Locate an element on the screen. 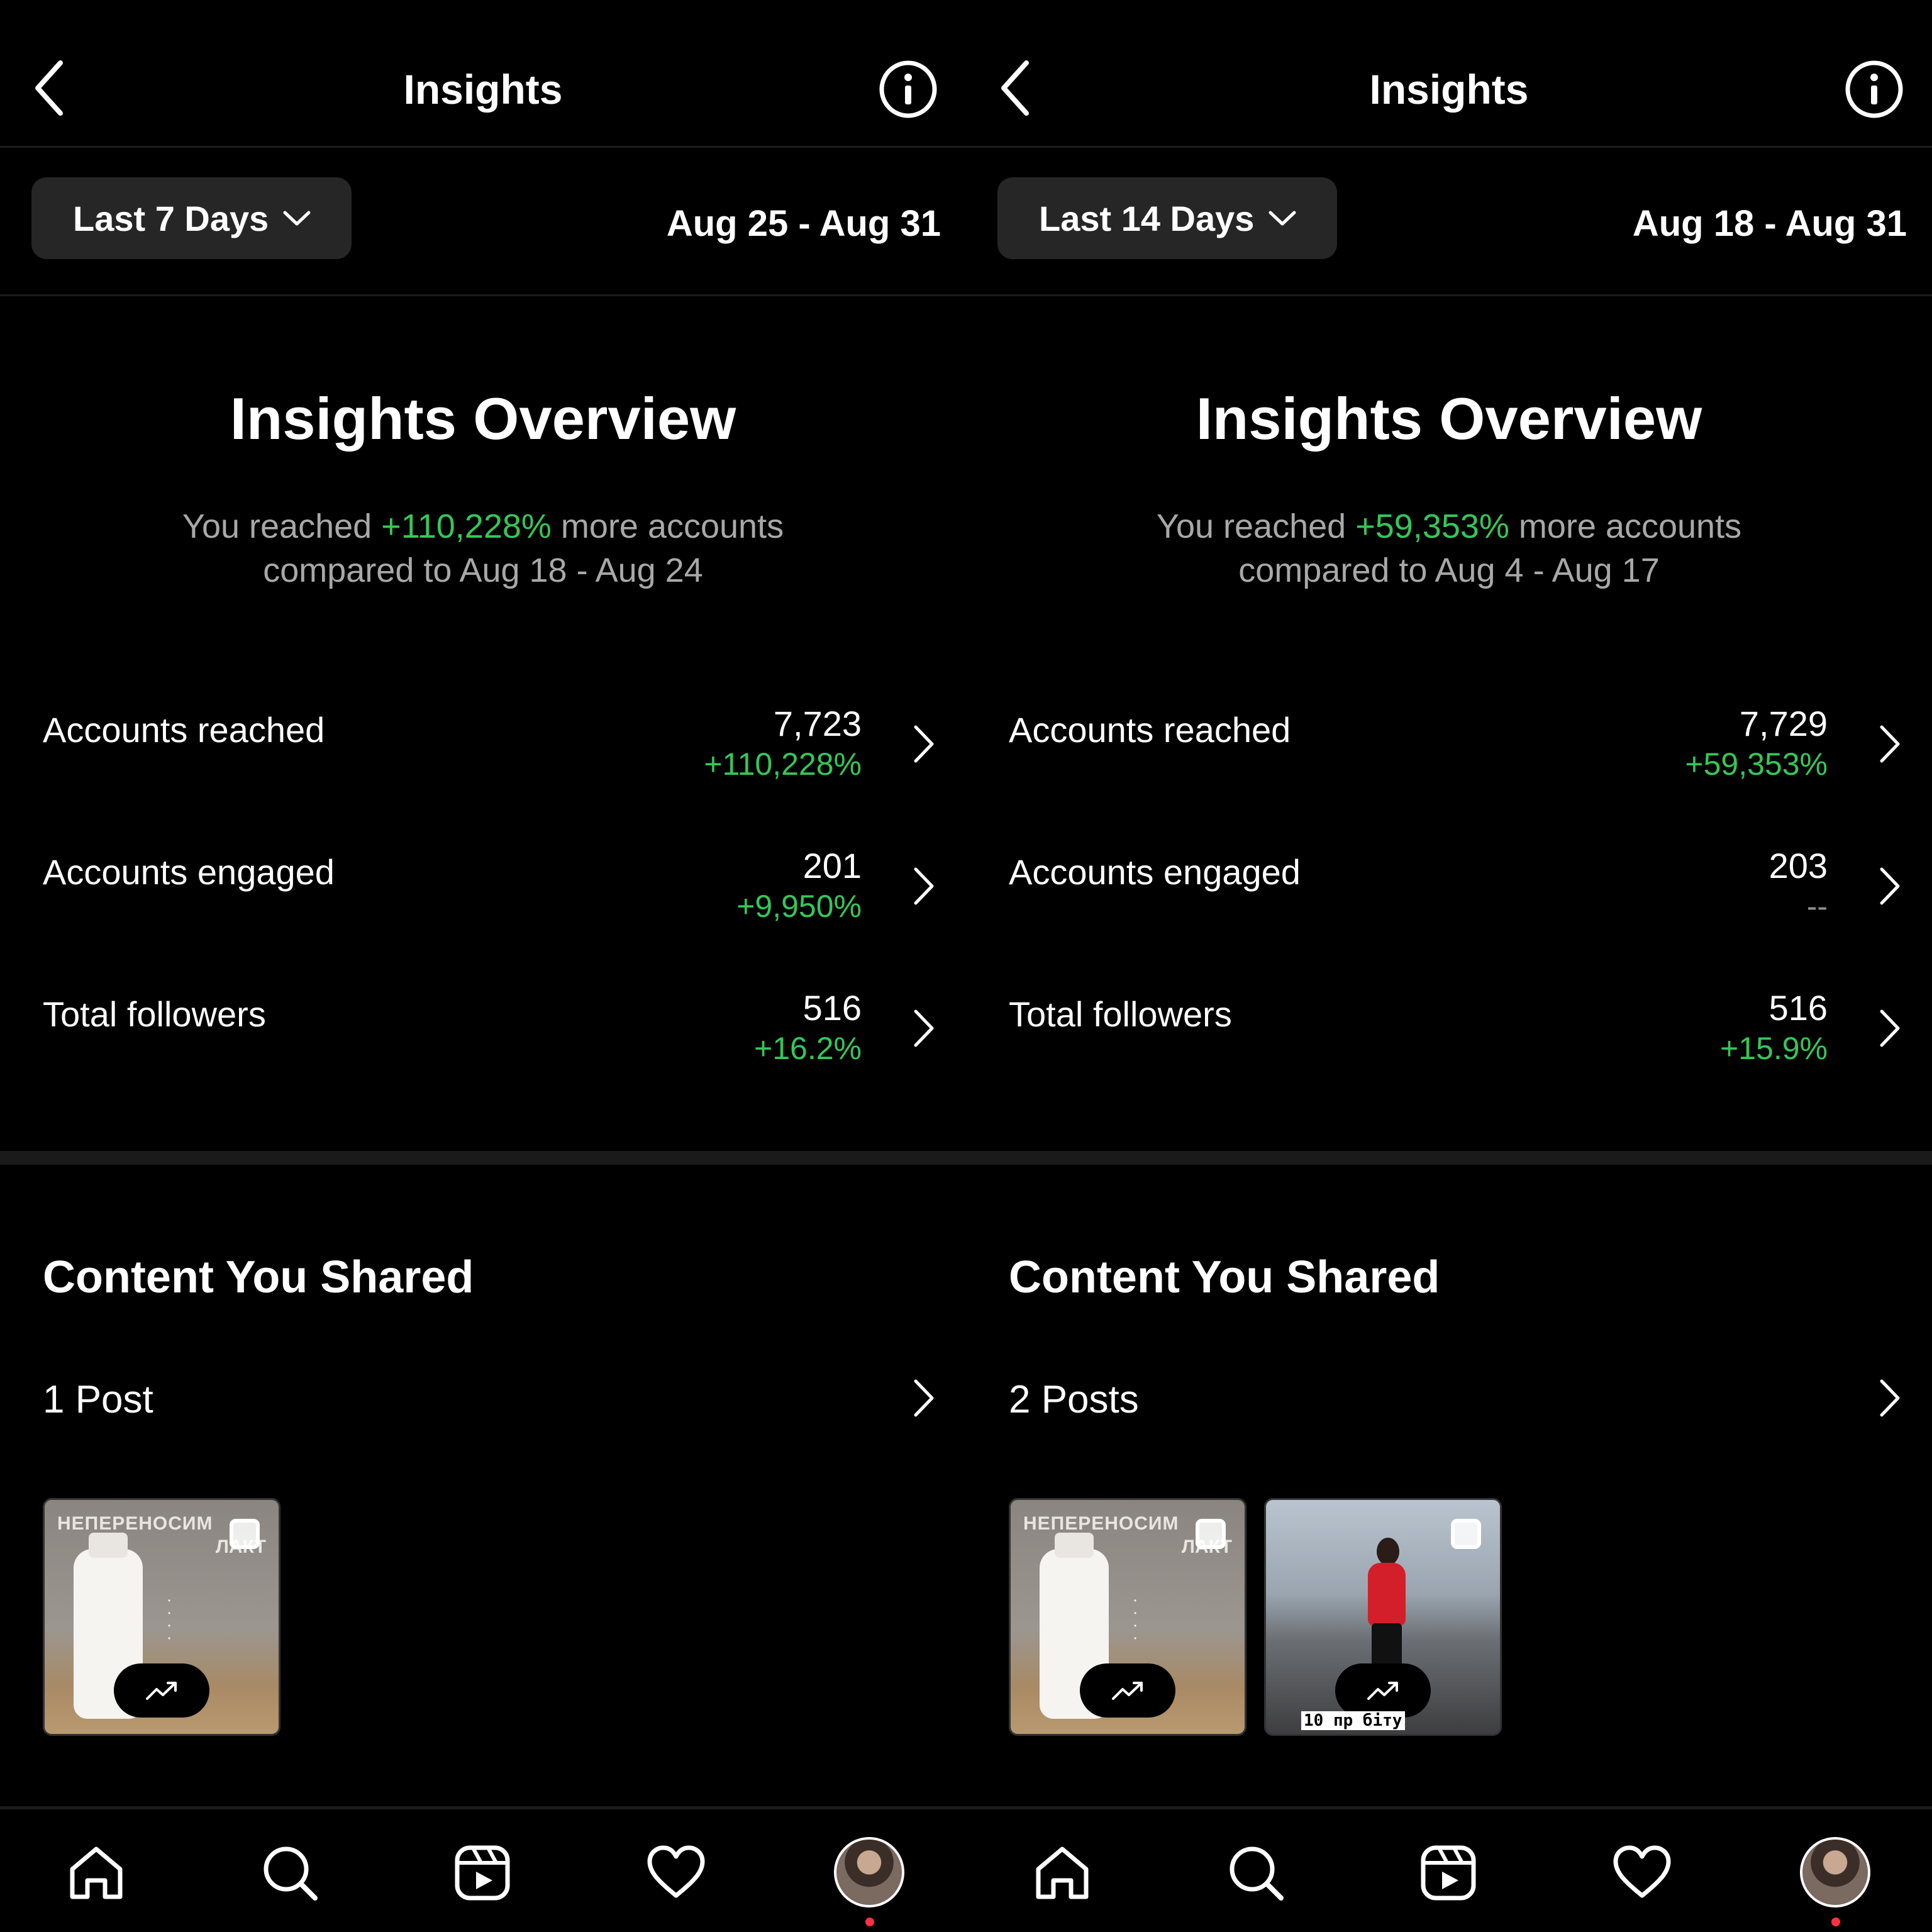 Image resolution: width=1932 pixels, height=1932 pixels. date-range-label: Last 14 Days is located at coordinates (1147, 218).